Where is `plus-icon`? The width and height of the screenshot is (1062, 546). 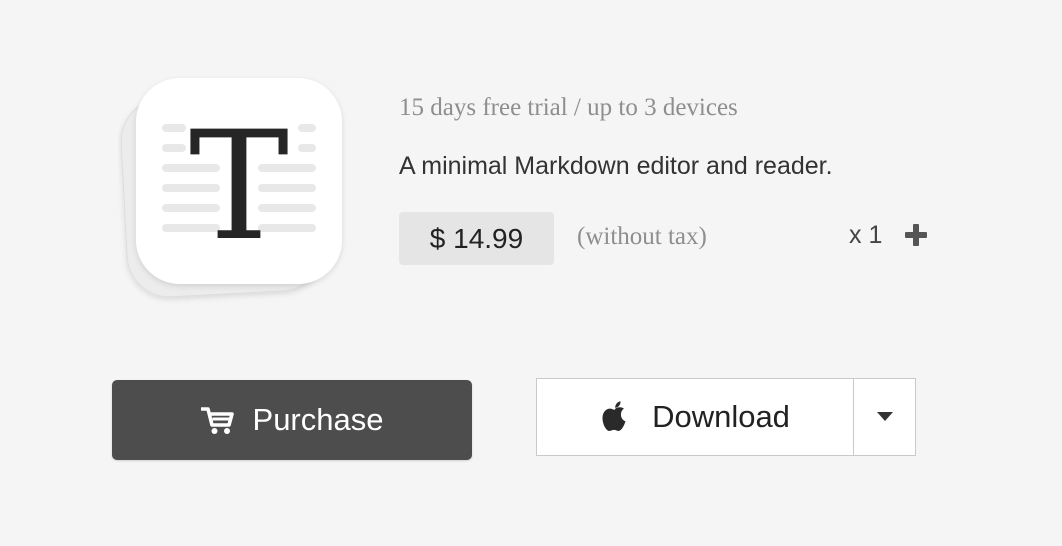 plus-icon is located at coordinates (916, 235).